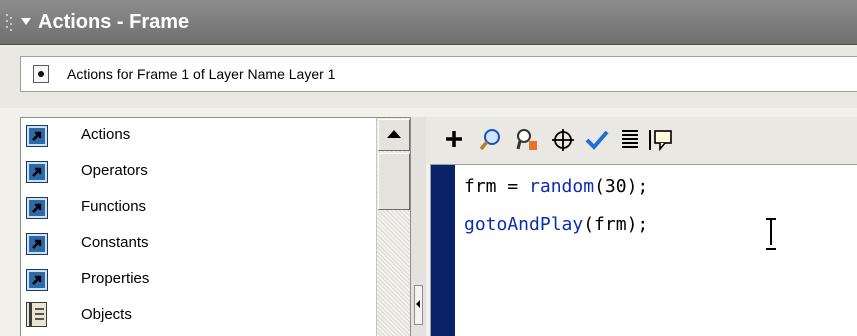 The image size is (857, 336). I want to click on add-action-icon, so click(455, 140).